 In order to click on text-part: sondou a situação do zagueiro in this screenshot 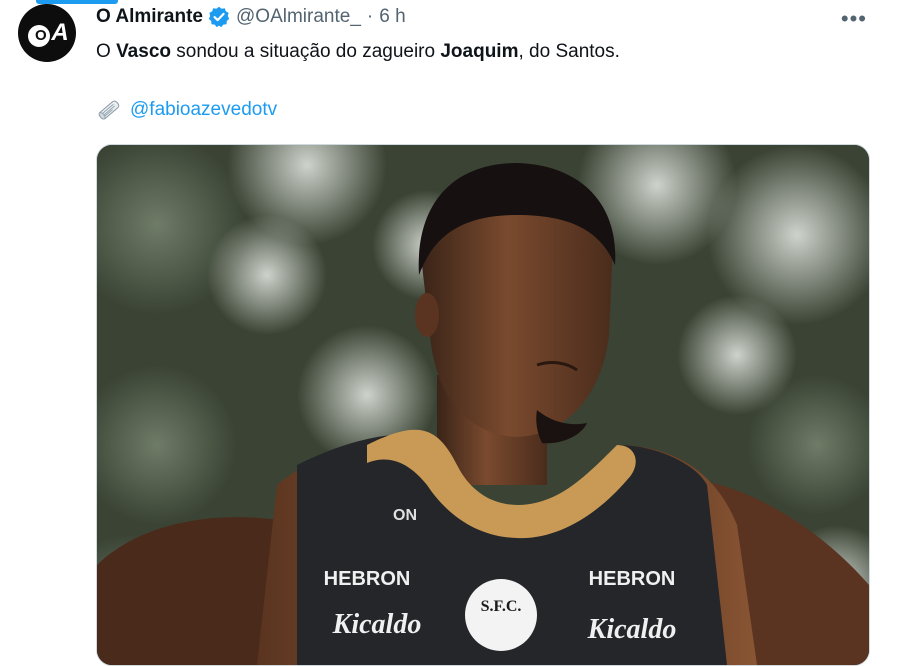, I will do `click(306, 51)`.